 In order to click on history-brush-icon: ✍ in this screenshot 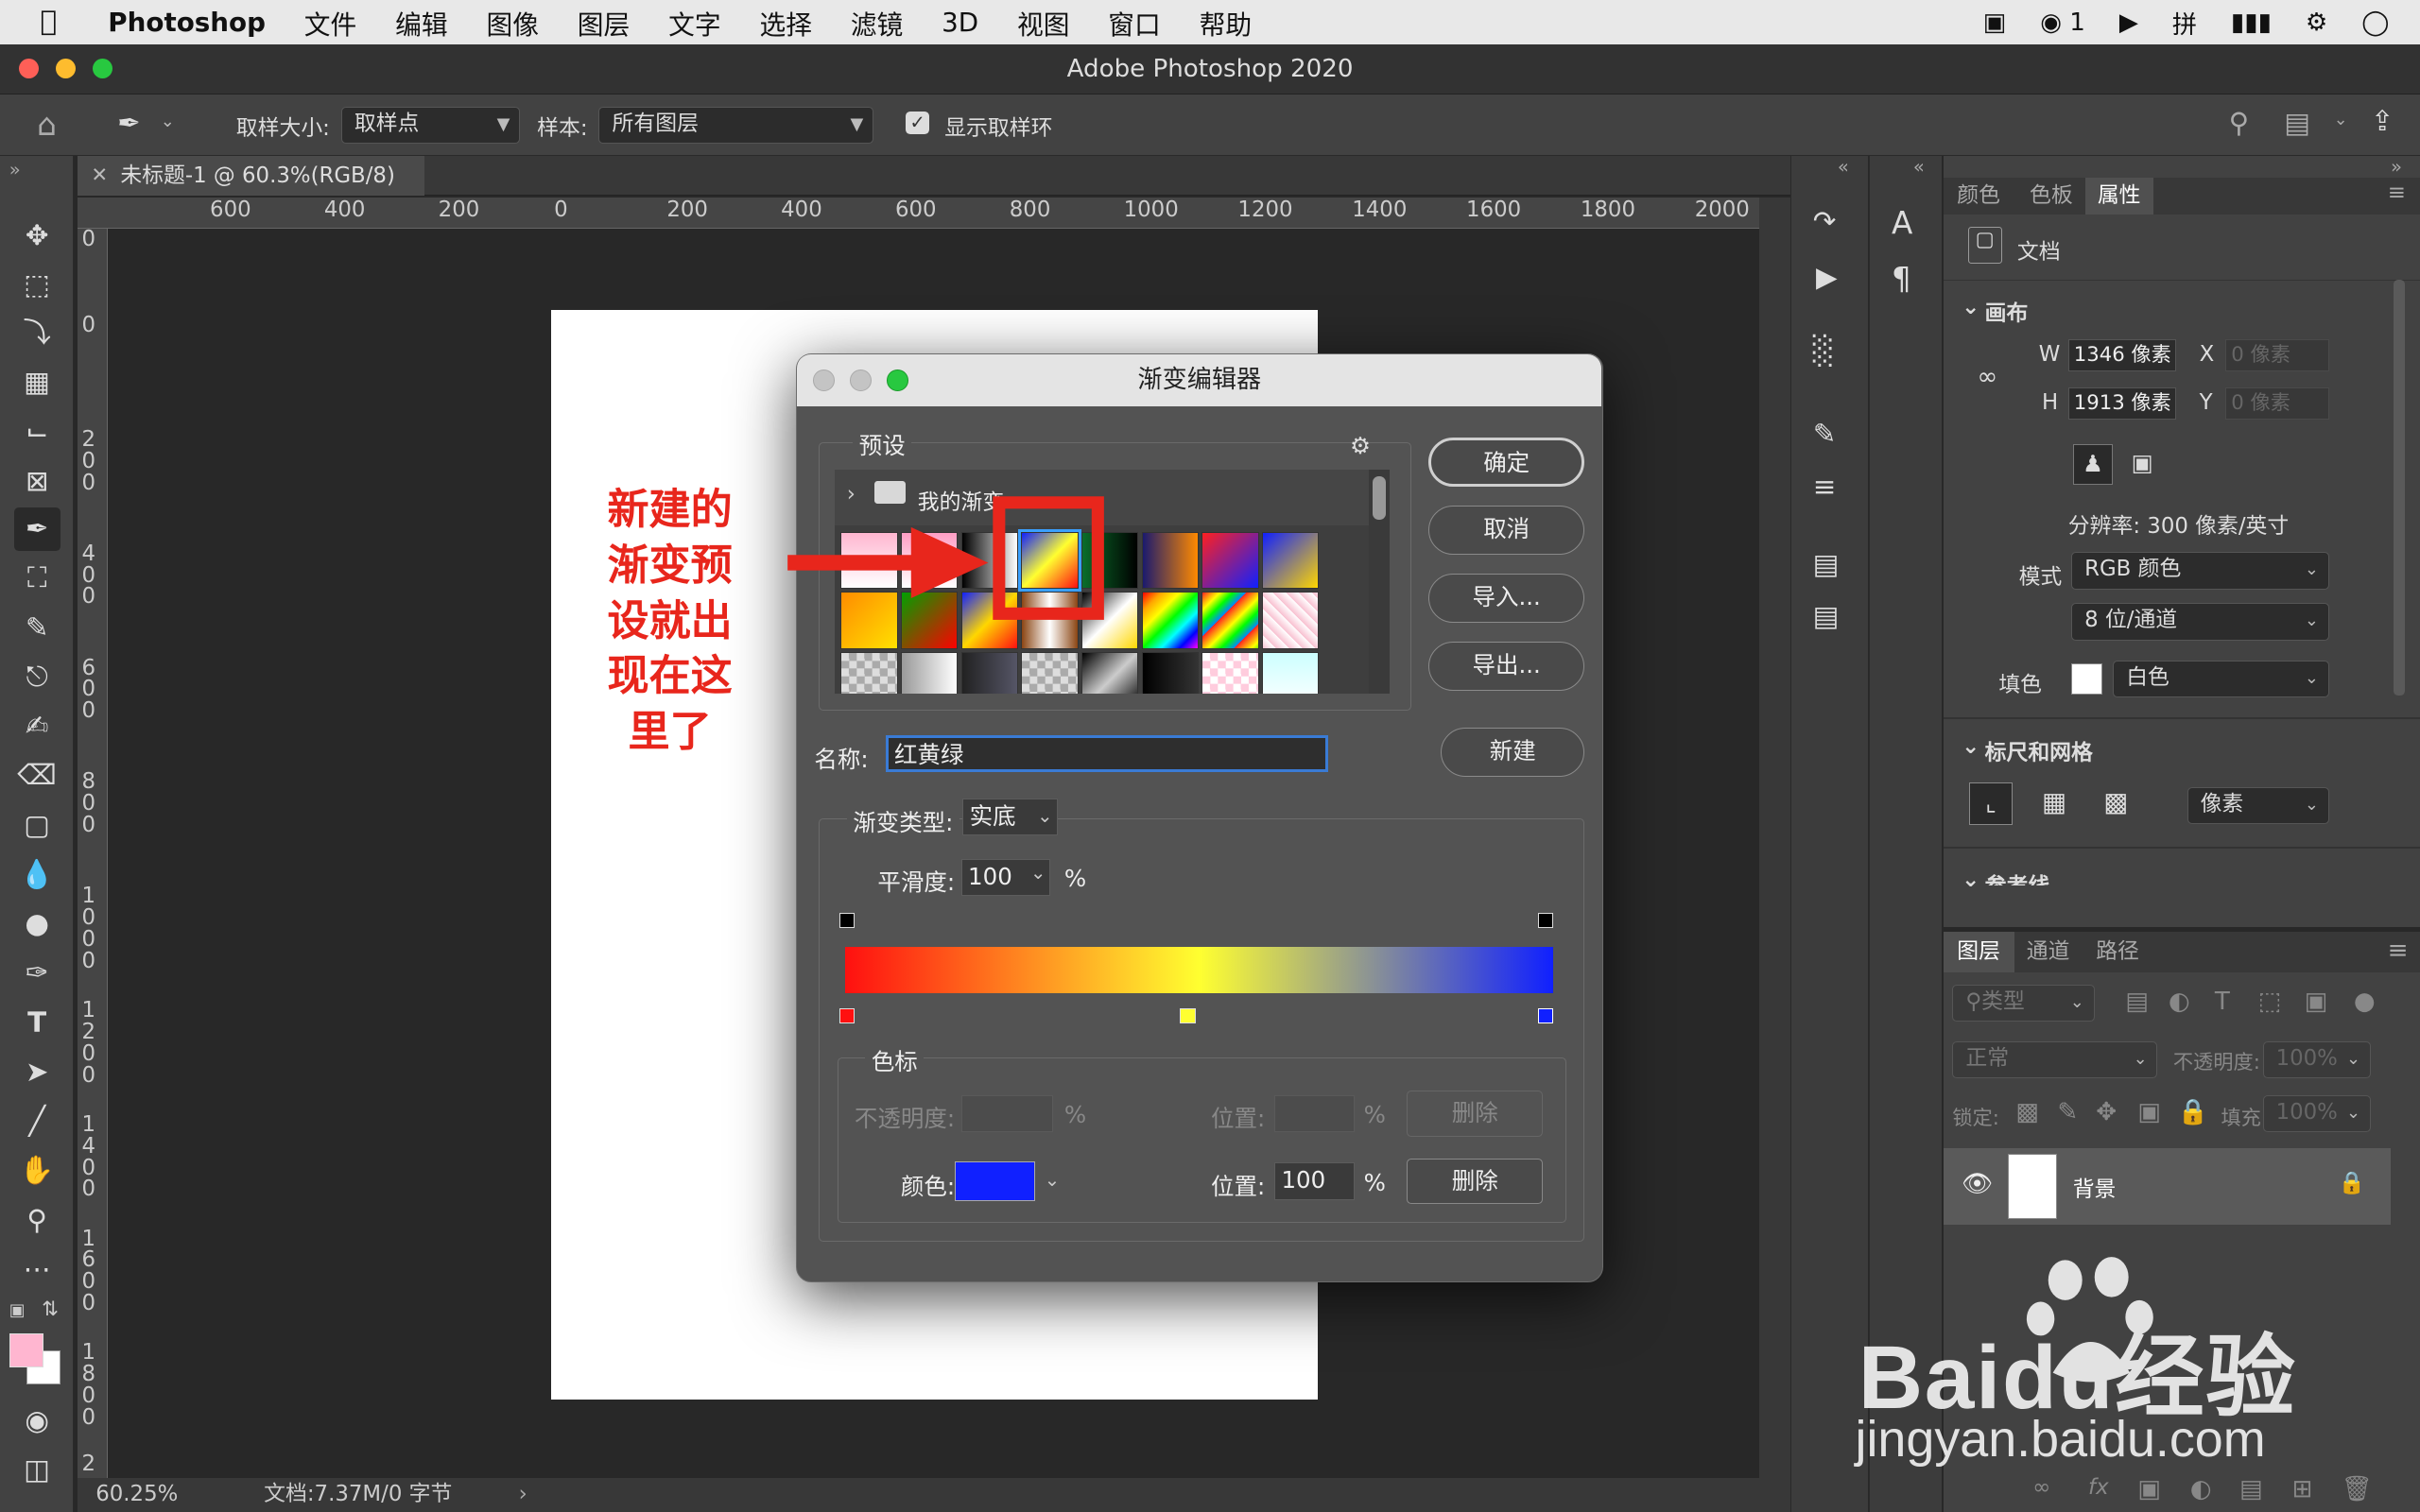, I will do `click(37, 726)`.